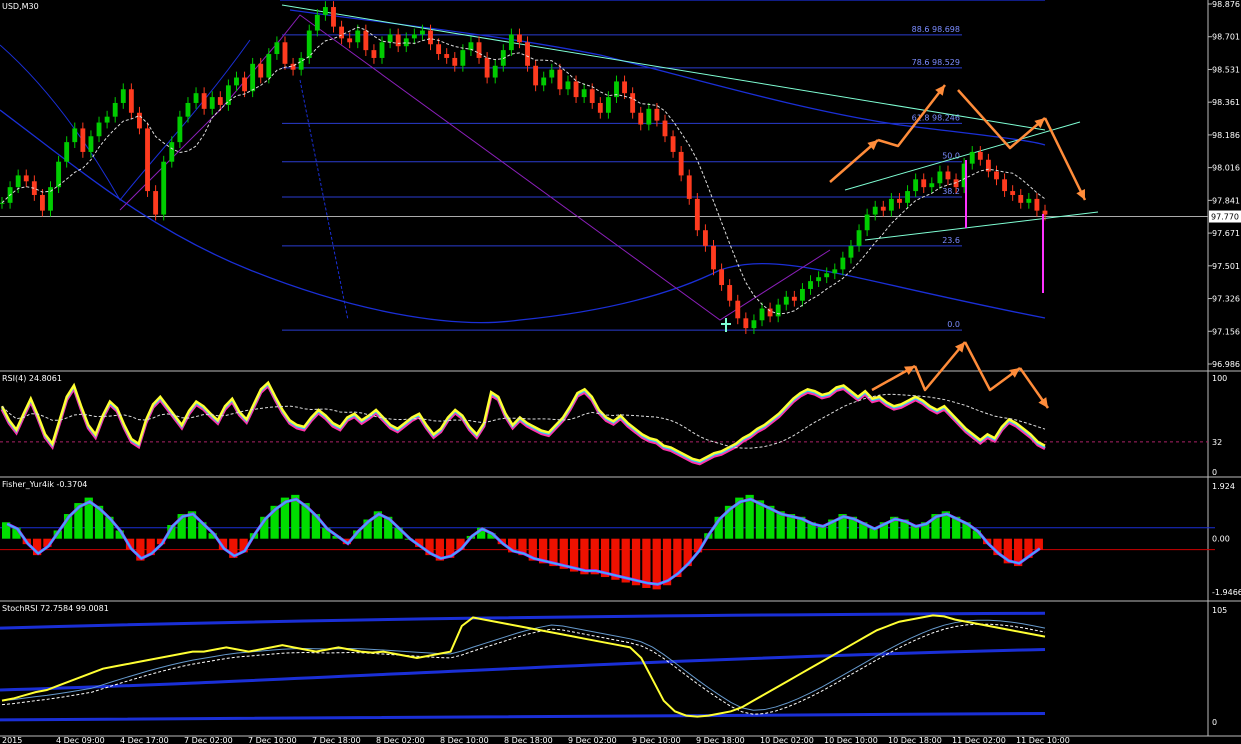  What do you see at coordinates (1214, 722) in the screenshot?
I see `stoch-tick-label: 0` at bounding box center [1214, 722].